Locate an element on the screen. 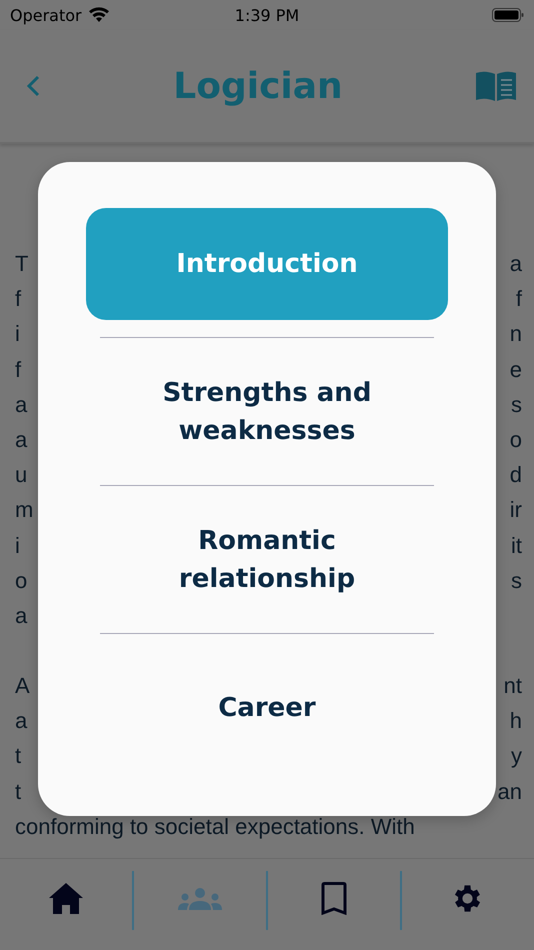  article-text: it is located at coordinates (516, 546).